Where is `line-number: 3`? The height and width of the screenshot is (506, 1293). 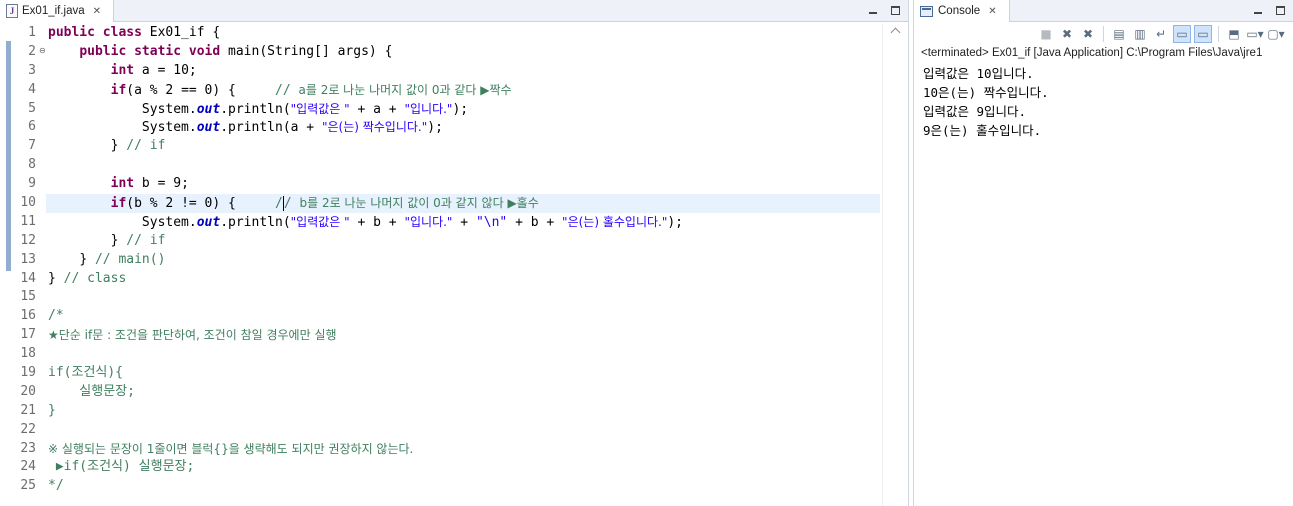 line-number: 3 is located at coordinates (32, 70).